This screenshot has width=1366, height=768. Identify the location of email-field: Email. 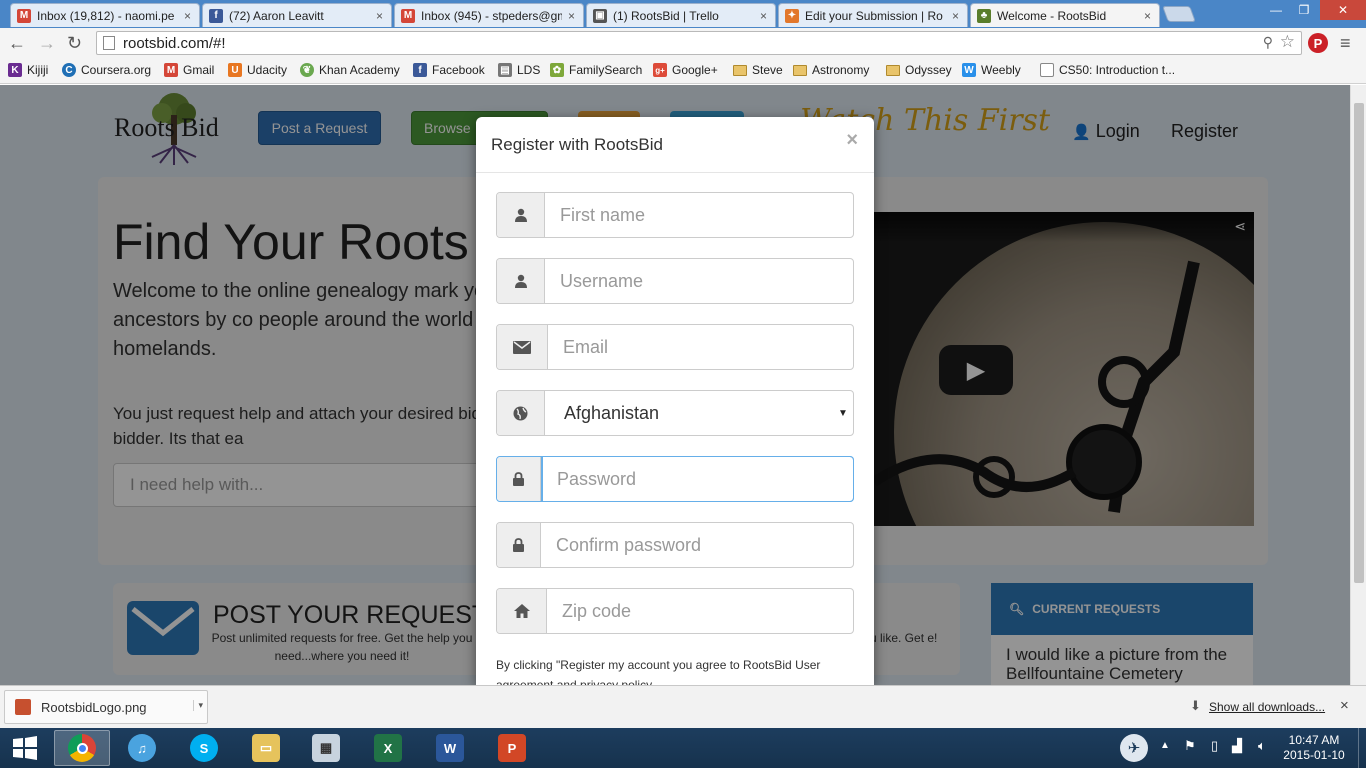
(675, 347).